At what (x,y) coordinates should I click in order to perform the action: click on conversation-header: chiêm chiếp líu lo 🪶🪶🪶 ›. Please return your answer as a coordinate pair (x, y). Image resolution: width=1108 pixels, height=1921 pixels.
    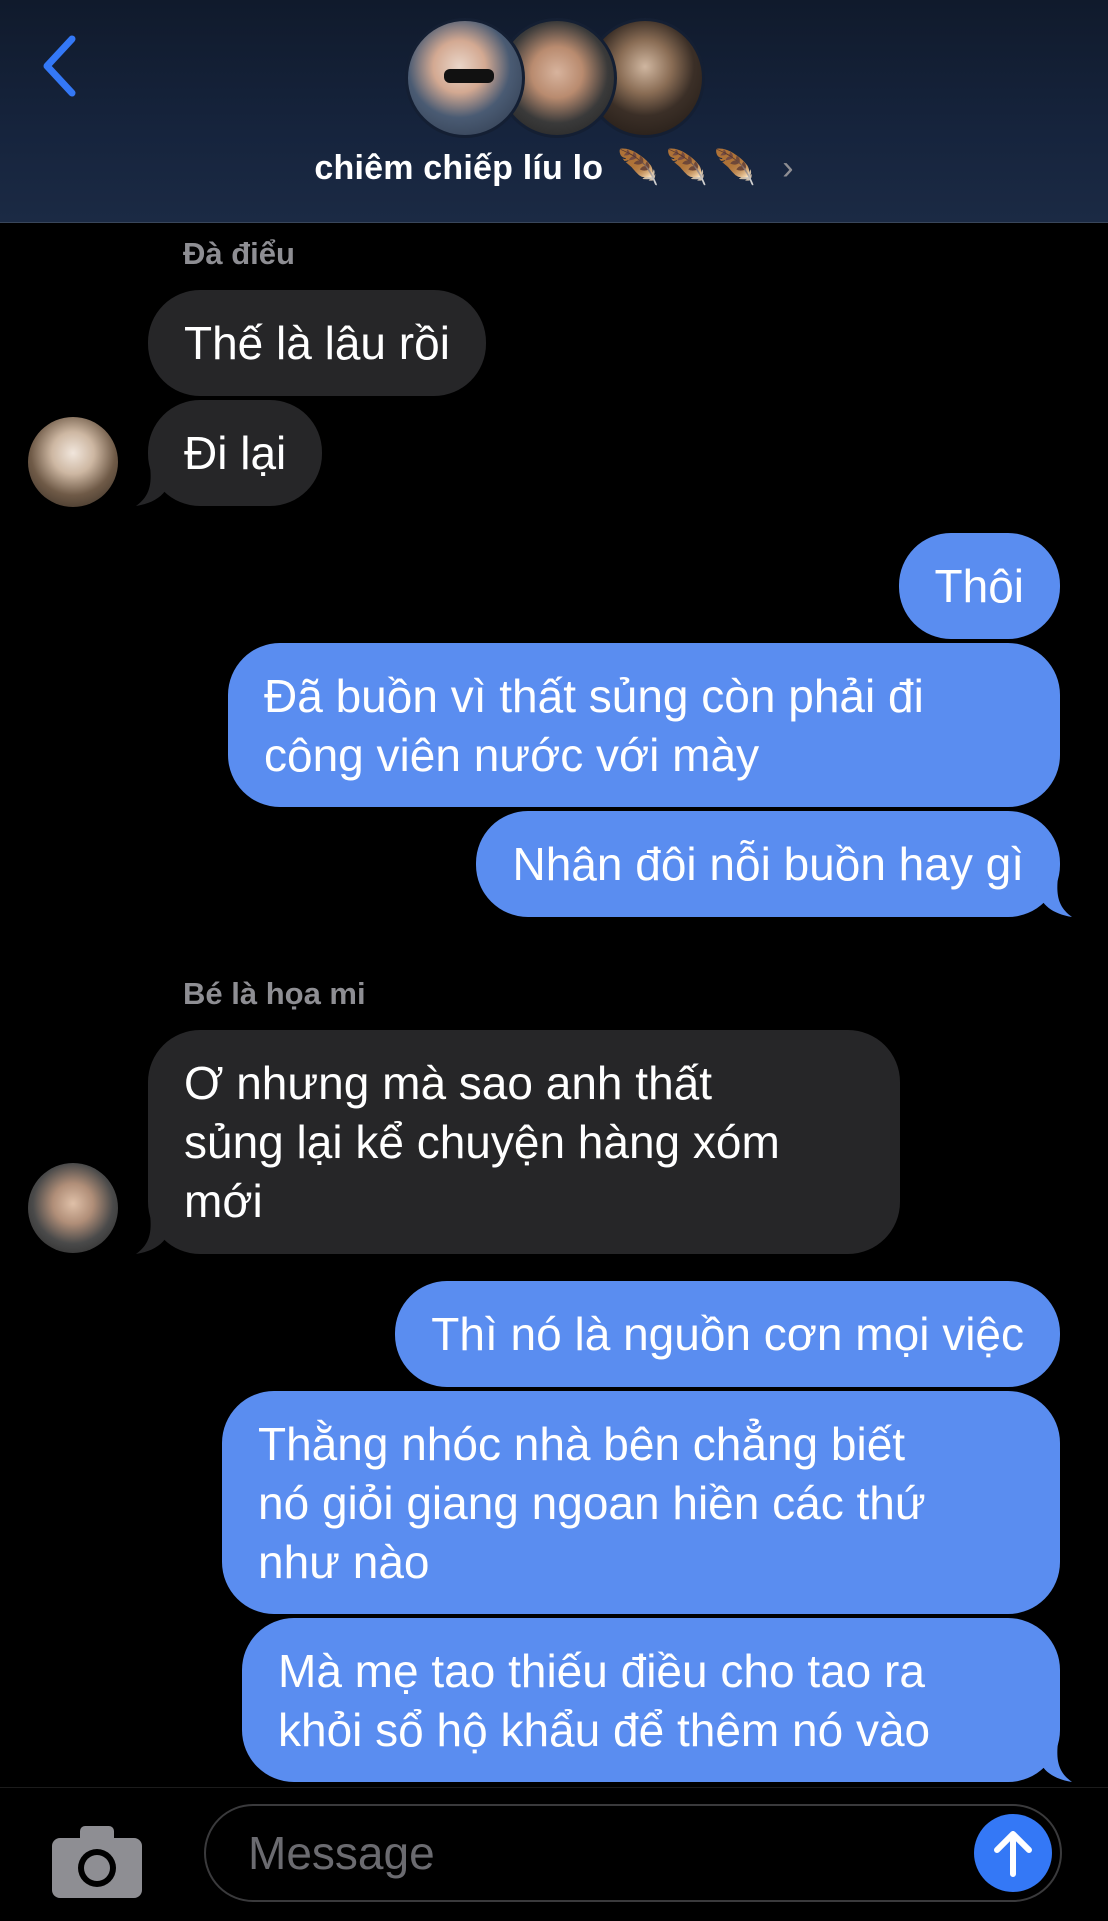
    Looking at the image, I should click on (554, 111).